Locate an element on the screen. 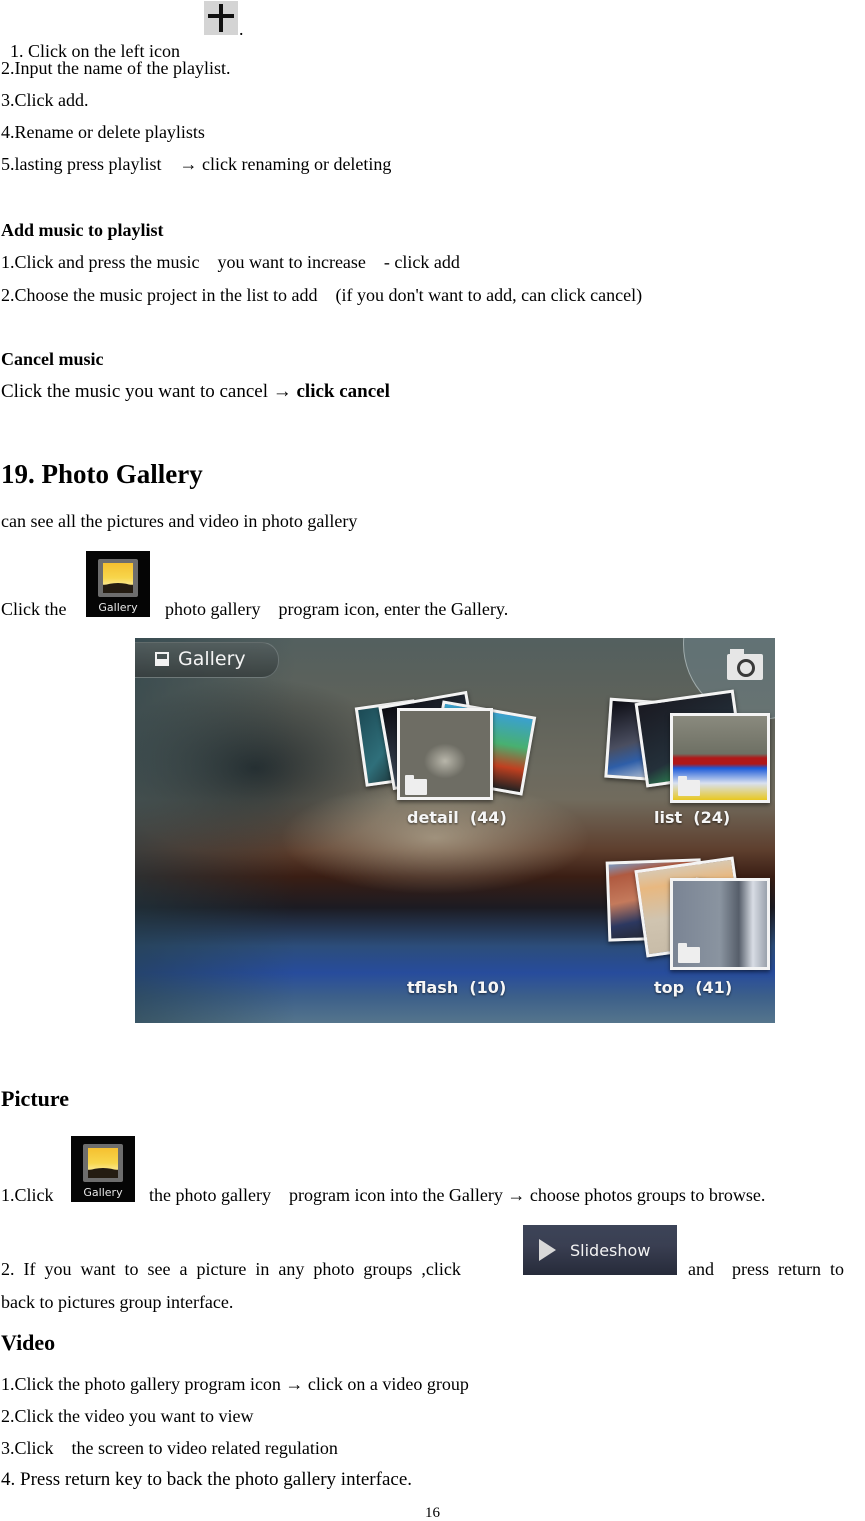 The image size is (865, 1521). video-step-2: 2.Click the video you want to view is located at coordinates (127, 1416).